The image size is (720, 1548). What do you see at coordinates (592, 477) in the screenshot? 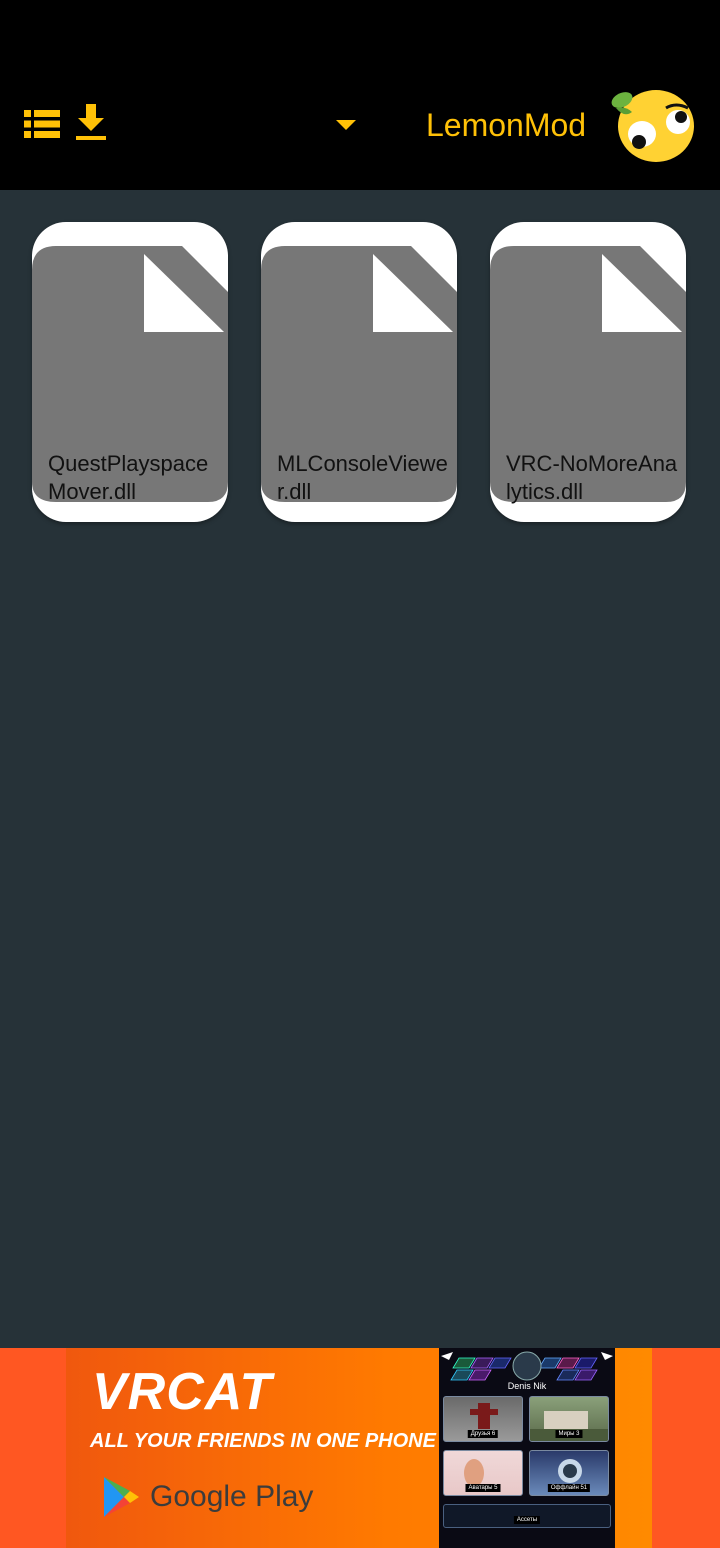
I see `file-name: VRC-NoMoreAnalytics.dll` at bounding box center [592, 477].